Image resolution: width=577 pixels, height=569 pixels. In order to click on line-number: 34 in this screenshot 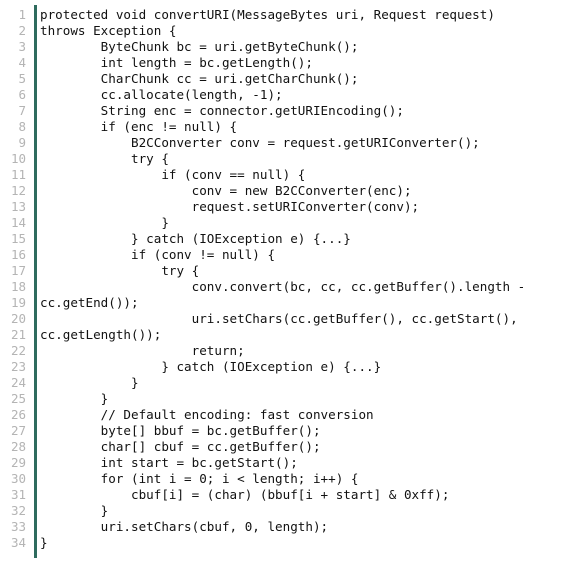, I will do `click(18, 542)`.